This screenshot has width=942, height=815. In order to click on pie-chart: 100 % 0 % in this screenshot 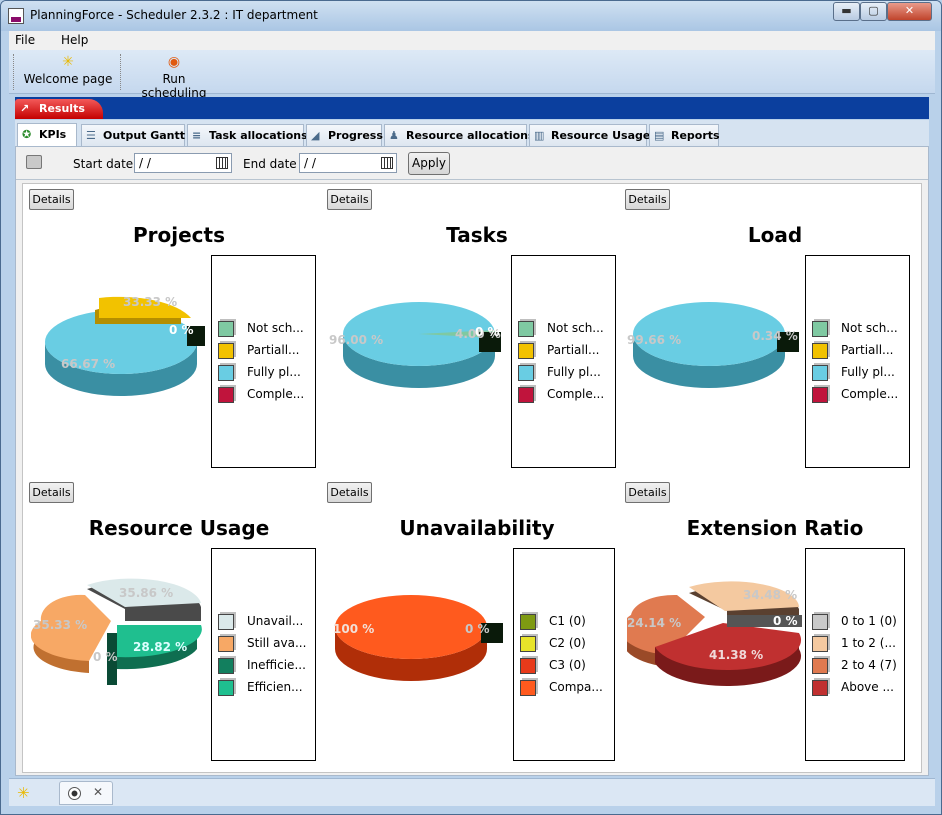, I will do `click(418, 638)`.